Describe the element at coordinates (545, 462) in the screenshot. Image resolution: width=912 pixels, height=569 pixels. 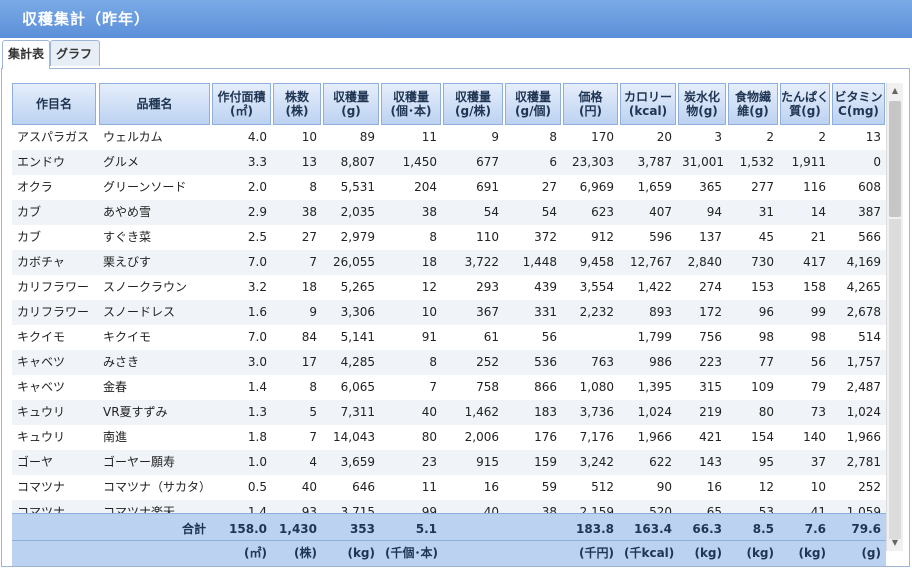
I see `table-cell: 159` at that location.